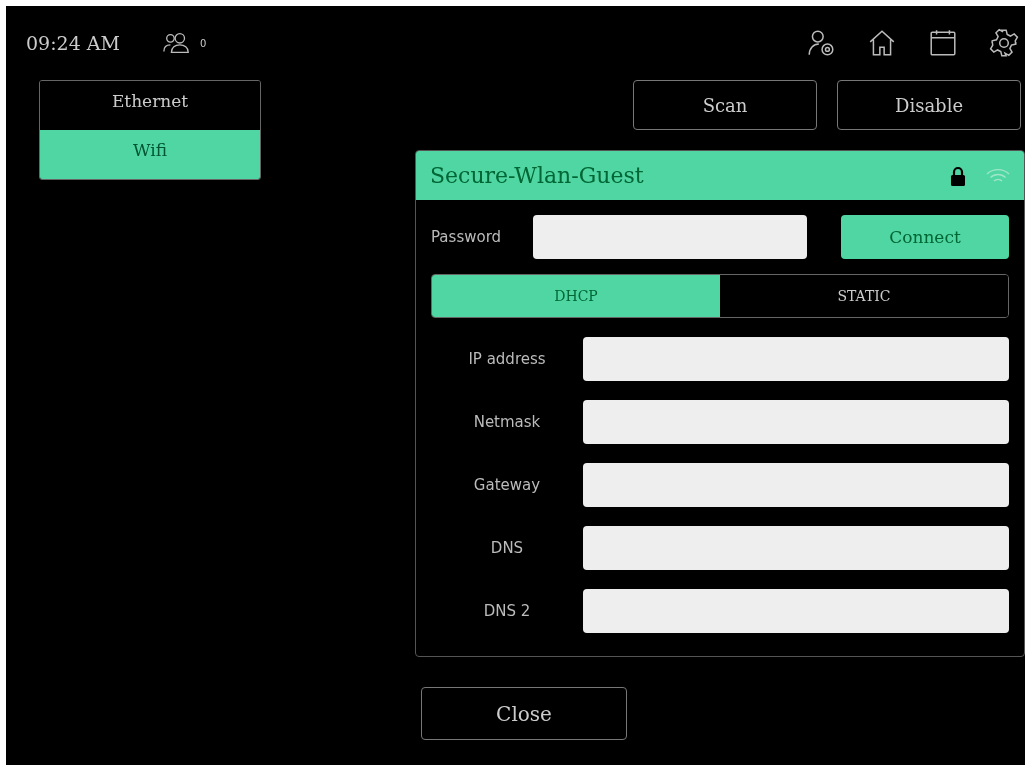 This screenshot has height=771, width=1031. What do you see at coordinates (882, 43) in the screenshot?
I see `home-icon` at bounding box center [882, 43].